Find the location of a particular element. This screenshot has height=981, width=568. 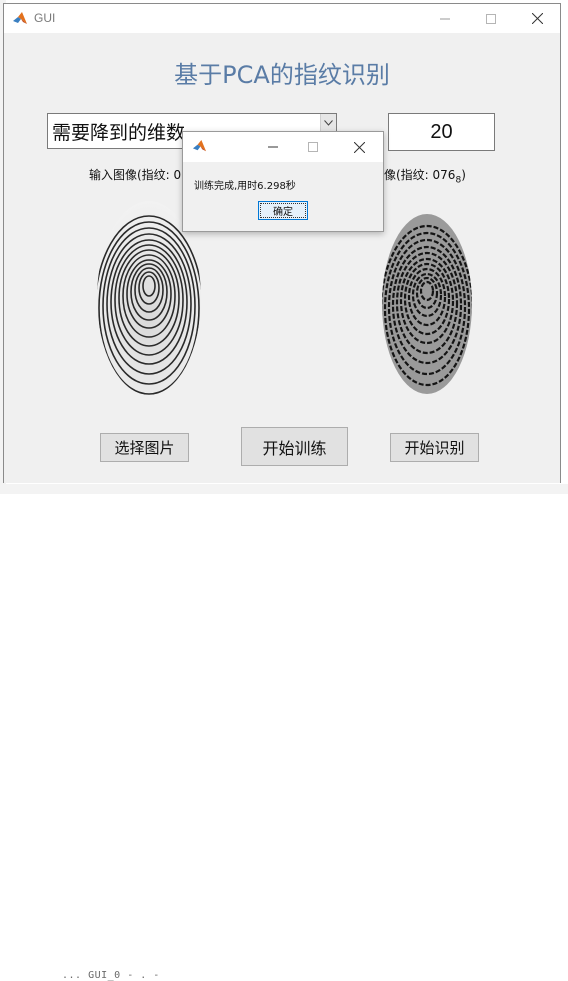

result-caption-suffix: ) is located at coordinates (463, 175).